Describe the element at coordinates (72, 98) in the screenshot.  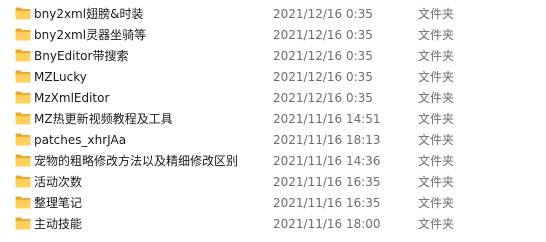
I see `file-name: MzXmlEditor` at that location.